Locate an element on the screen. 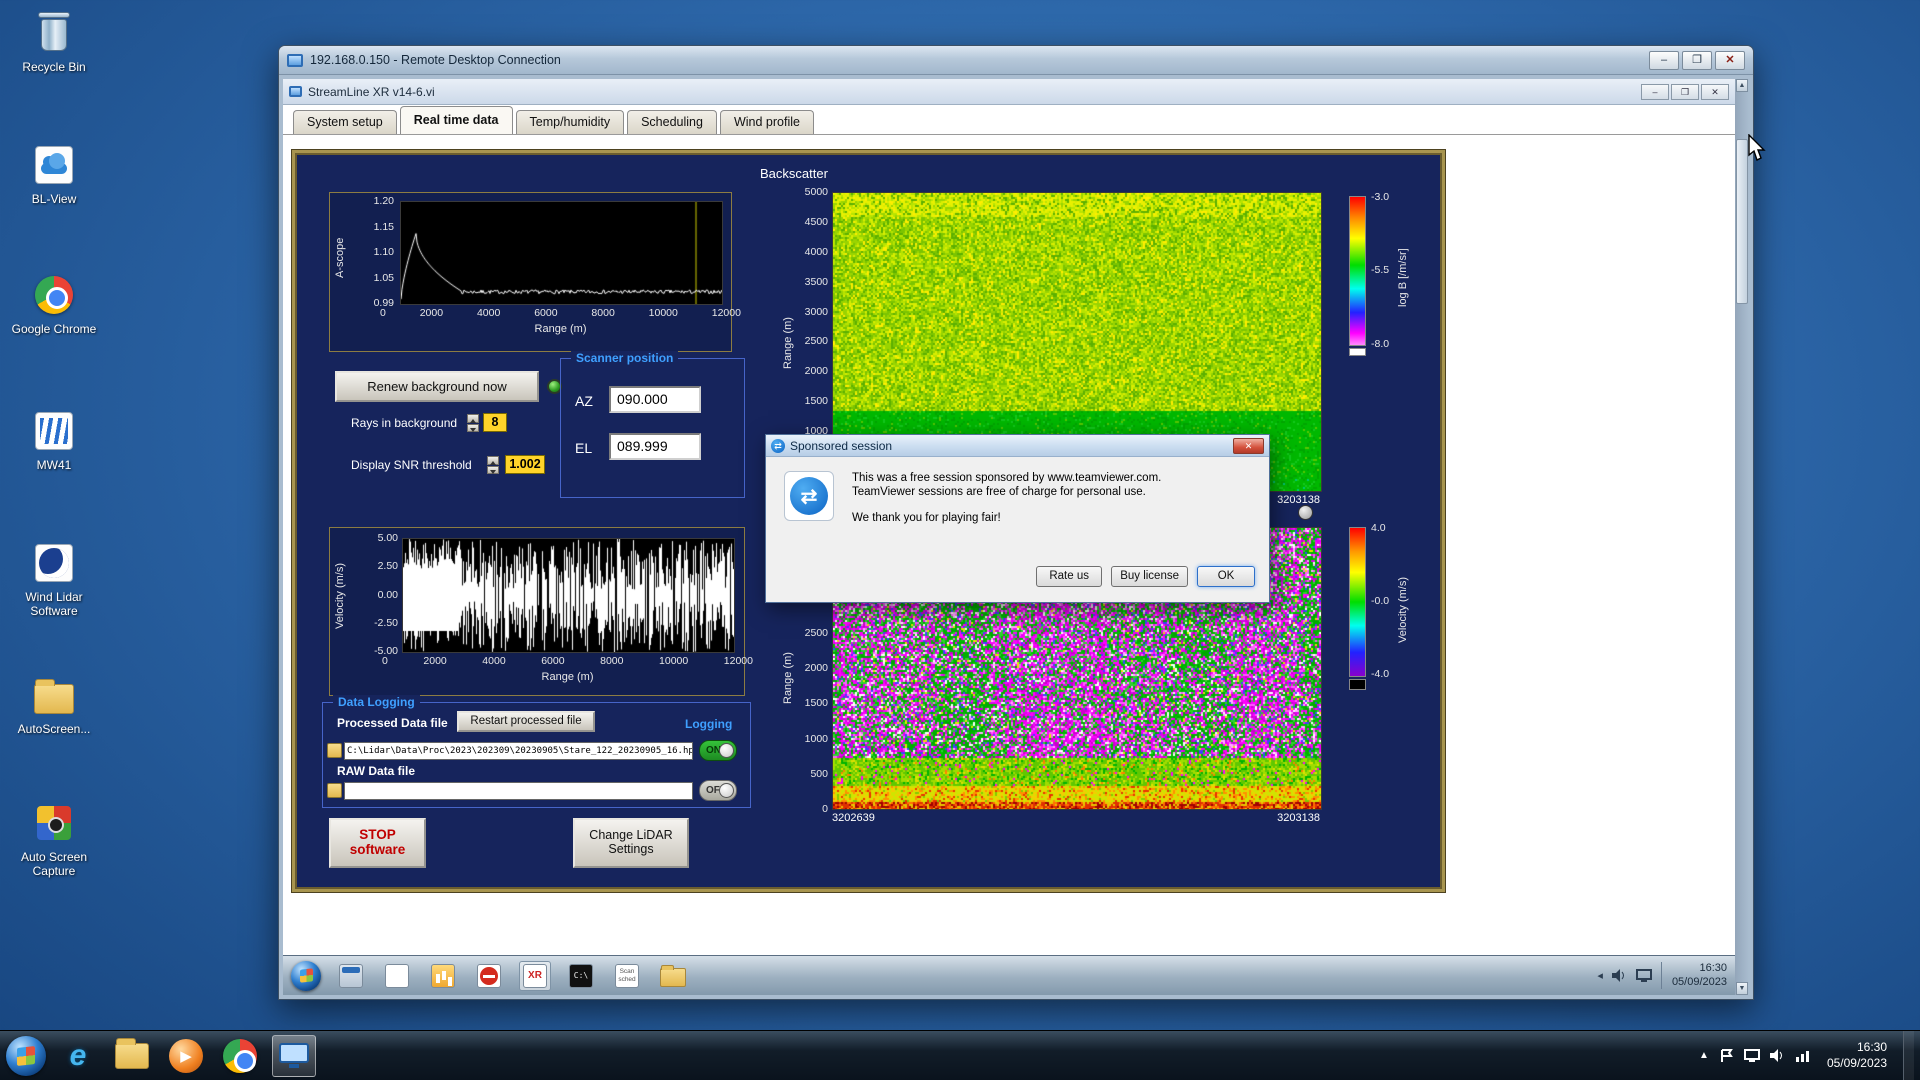 This screenshot has height=1080, width=1920. tick-label: 8000 is located at coordinates (603, 313).